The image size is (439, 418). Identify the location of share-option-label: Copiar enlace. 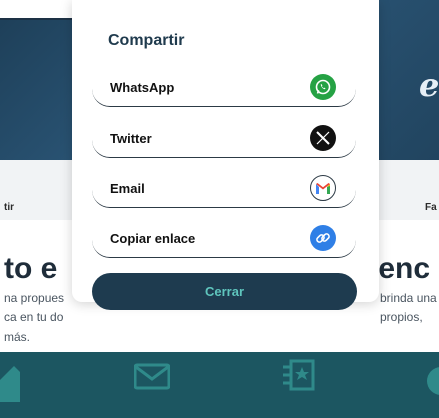
(153, 238).